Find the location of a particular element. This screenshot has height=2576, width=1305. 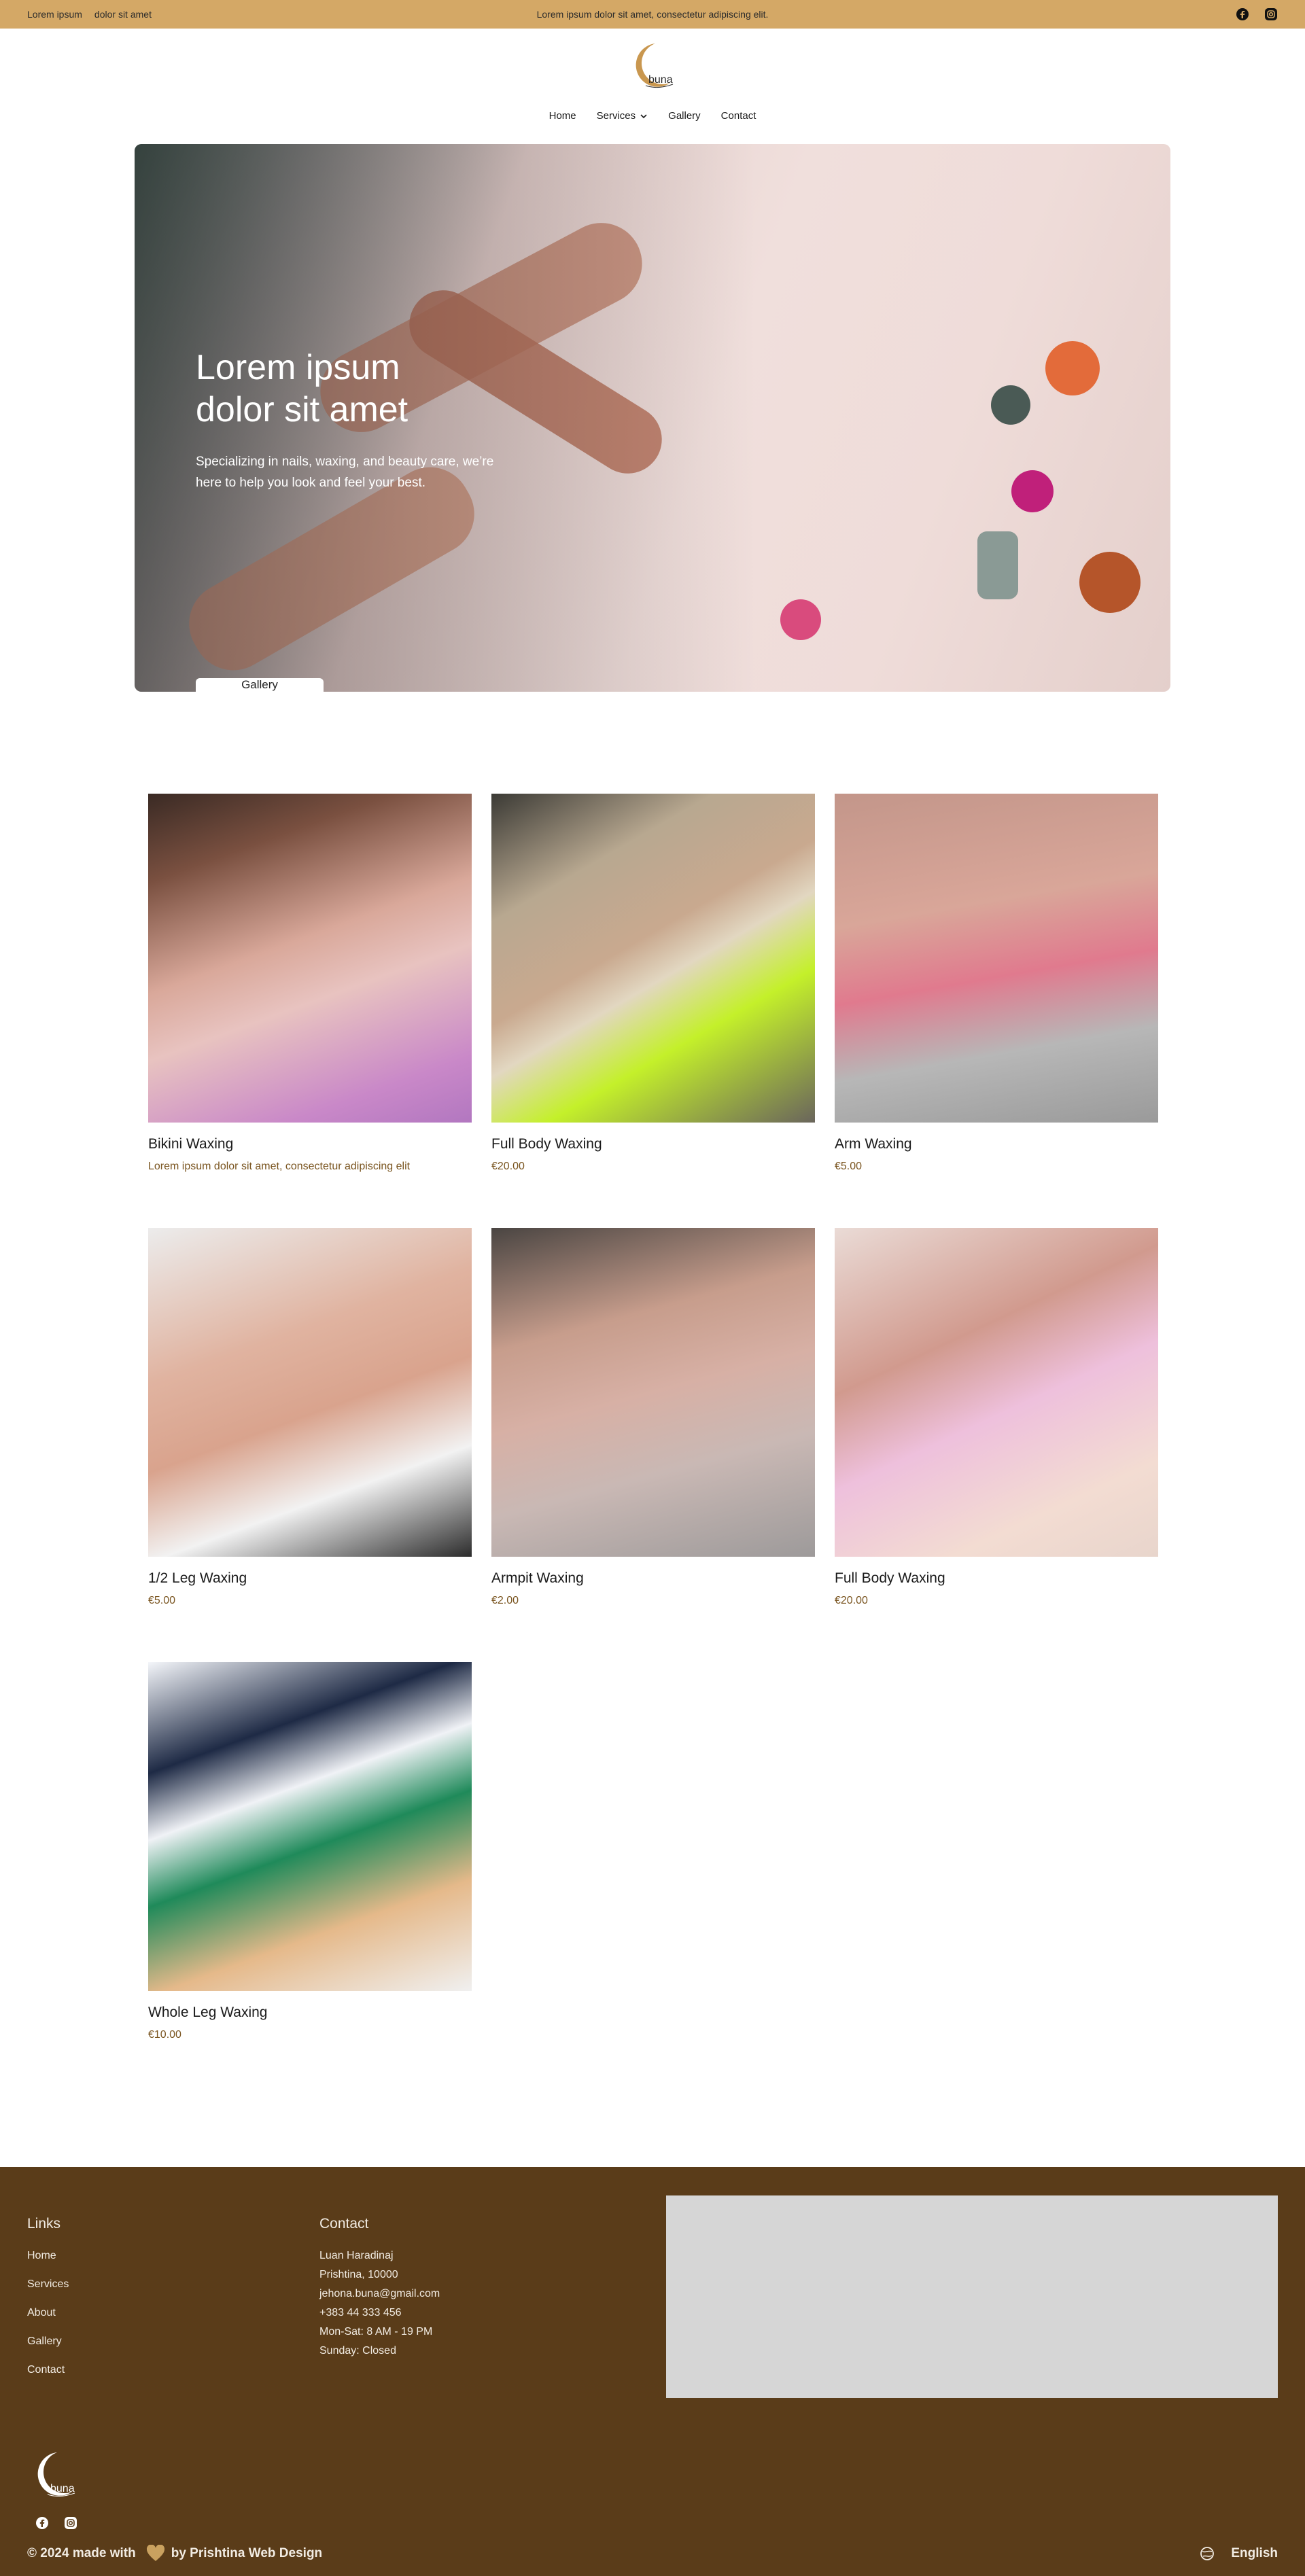

footer-links-title: Links is located at coordinates (44, 2223).